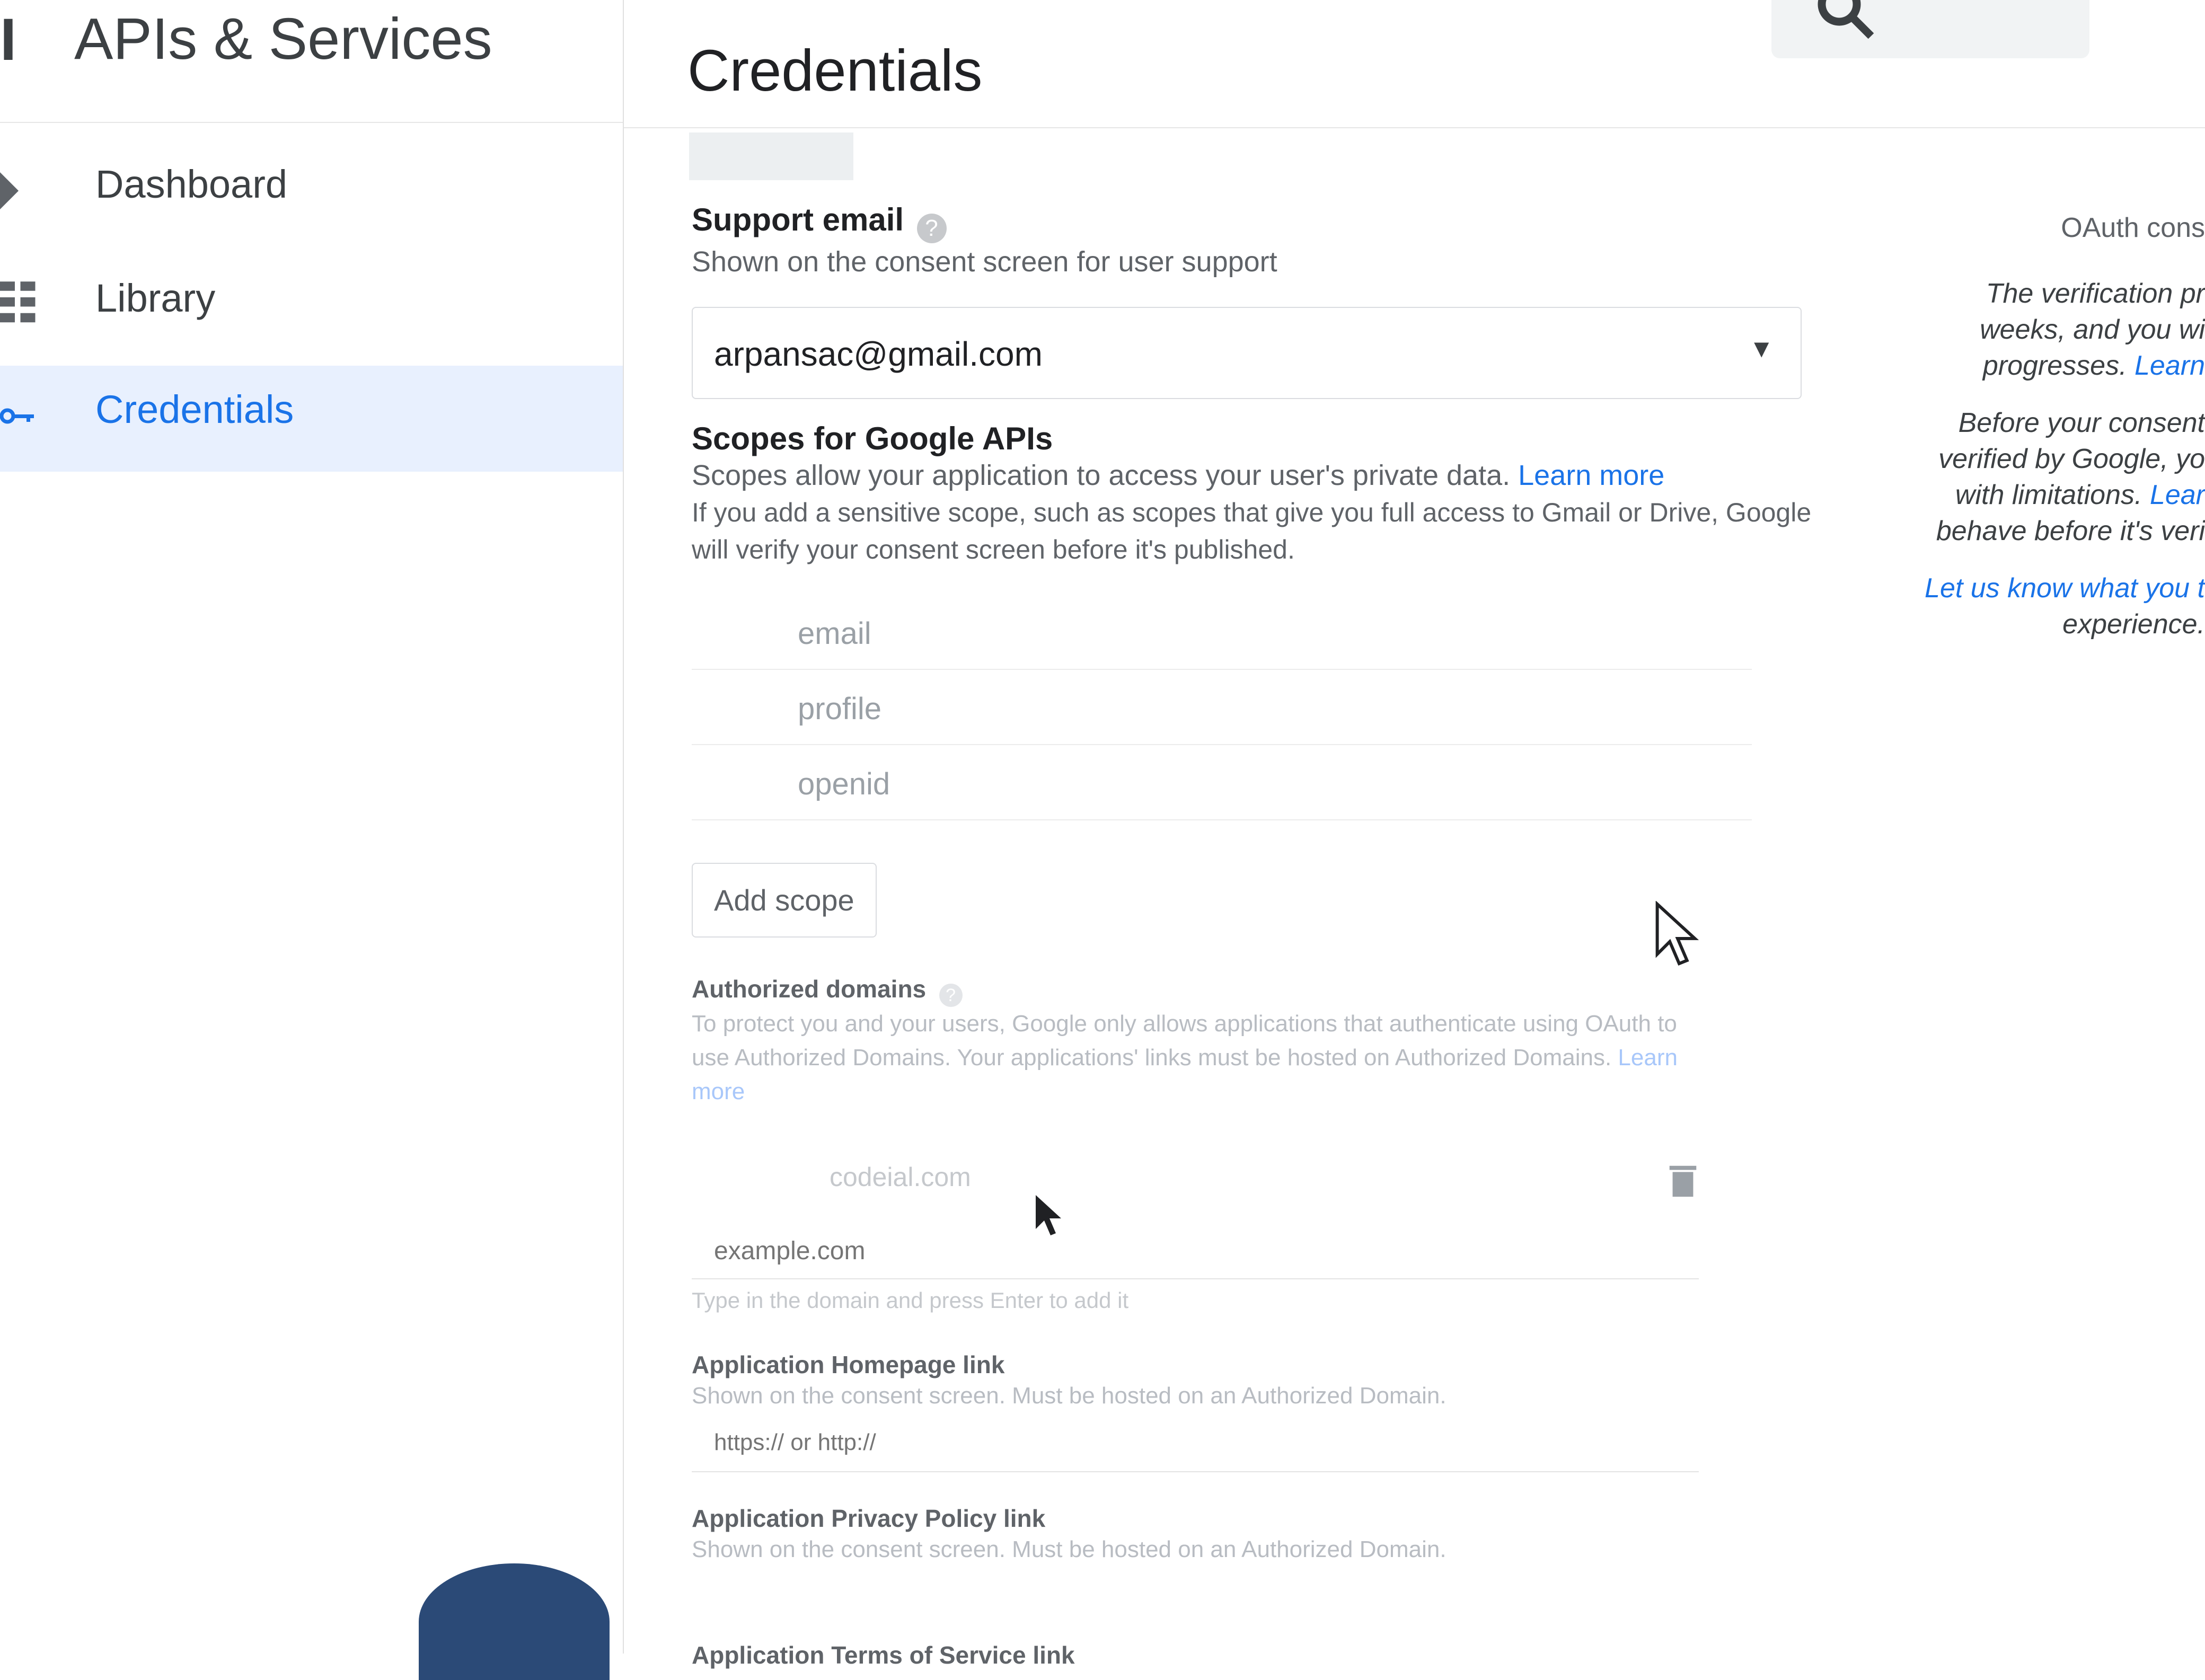  What do you see at coordinates (2170, 365) in the screenshot?
I see `info-learn-more-link: Learn` at bounding box center [2170, 365].